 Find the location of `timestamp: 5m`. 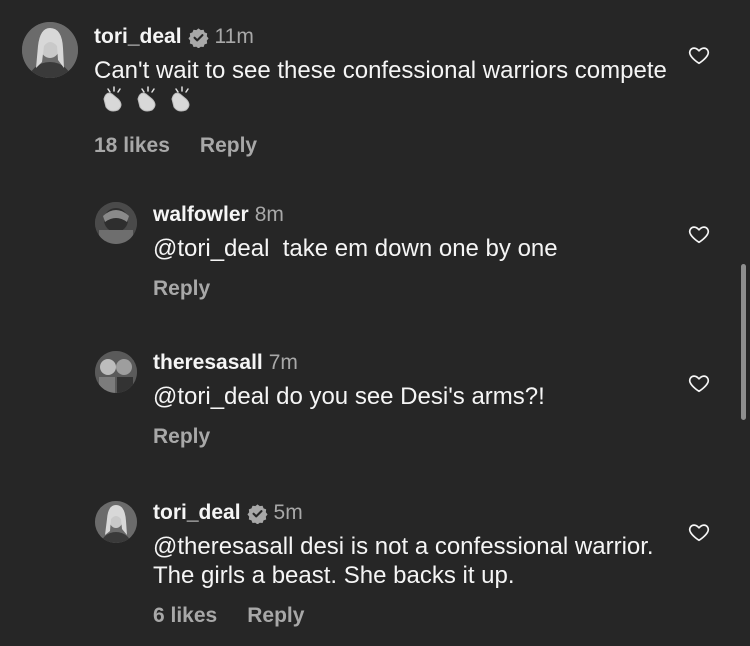

timestamp: 5m is located at coordinates (288, 512).